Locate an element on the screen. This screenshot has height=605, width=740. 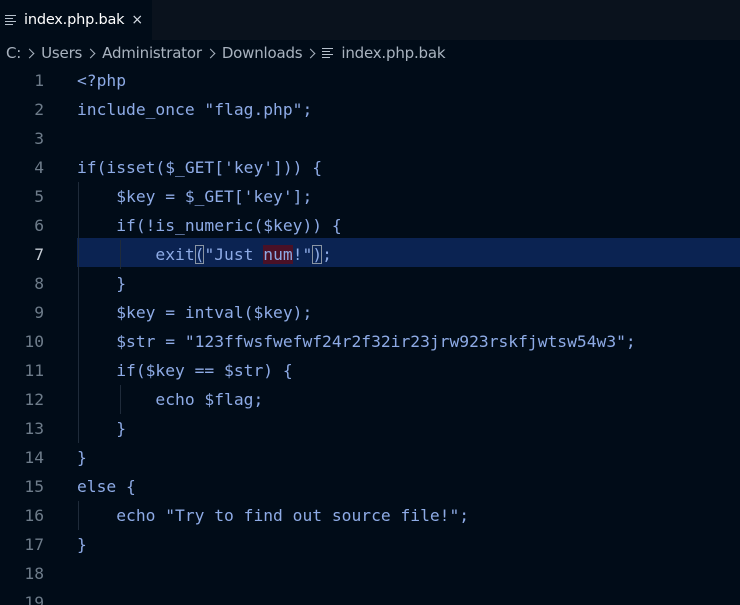
code-line: 13 } is located at coordinates (370, 428).